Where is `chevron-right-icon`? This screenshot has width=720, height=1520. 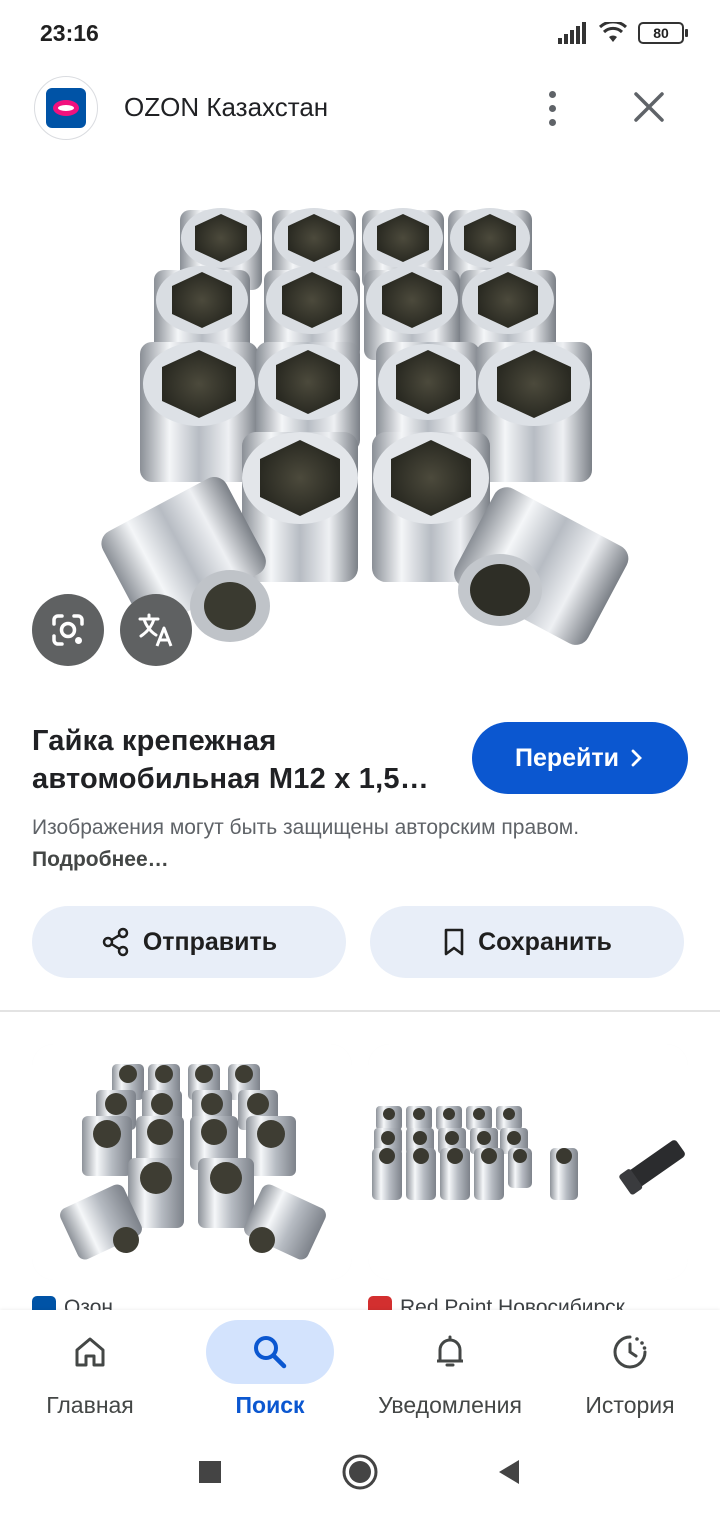 chevron-right-icon is located at coordinates (636, 758).